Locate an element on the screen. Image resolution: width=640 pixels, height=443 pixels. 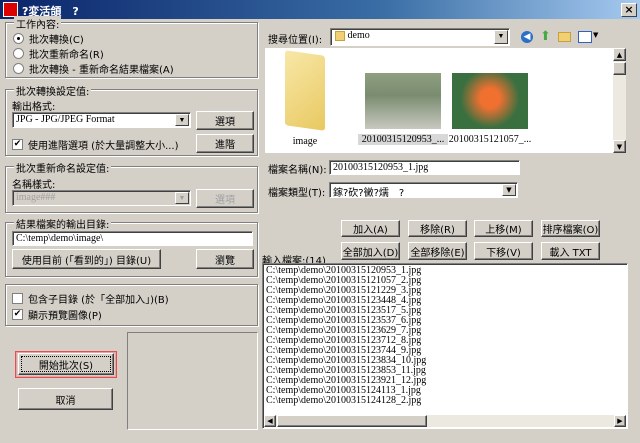
scroll-right-icon: ▶ is located at coordinates (620, 421).